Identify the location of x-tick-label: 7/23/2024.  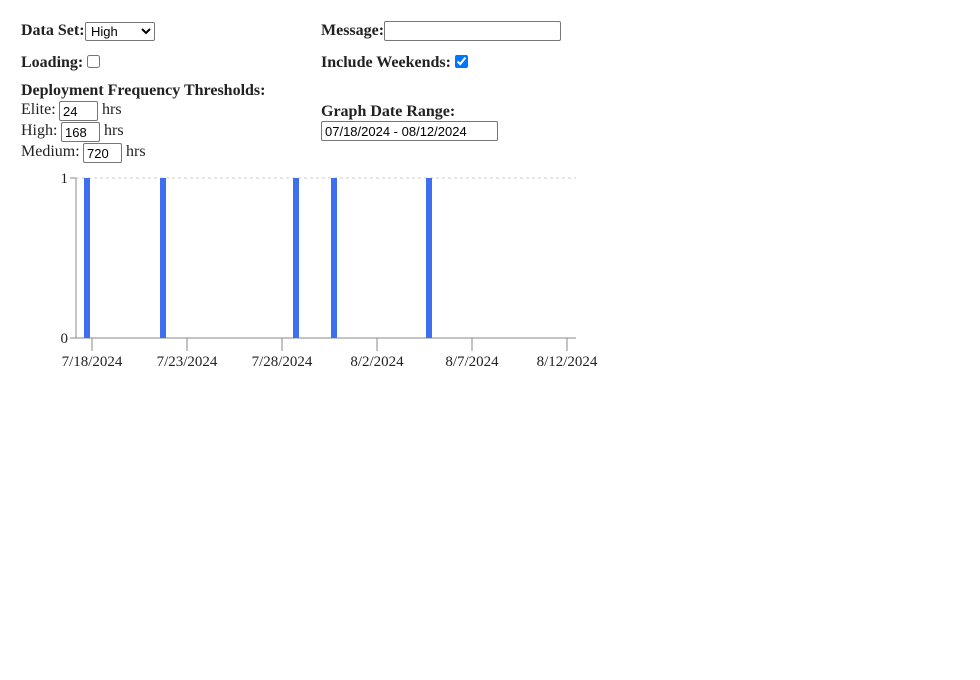
(187, 362).